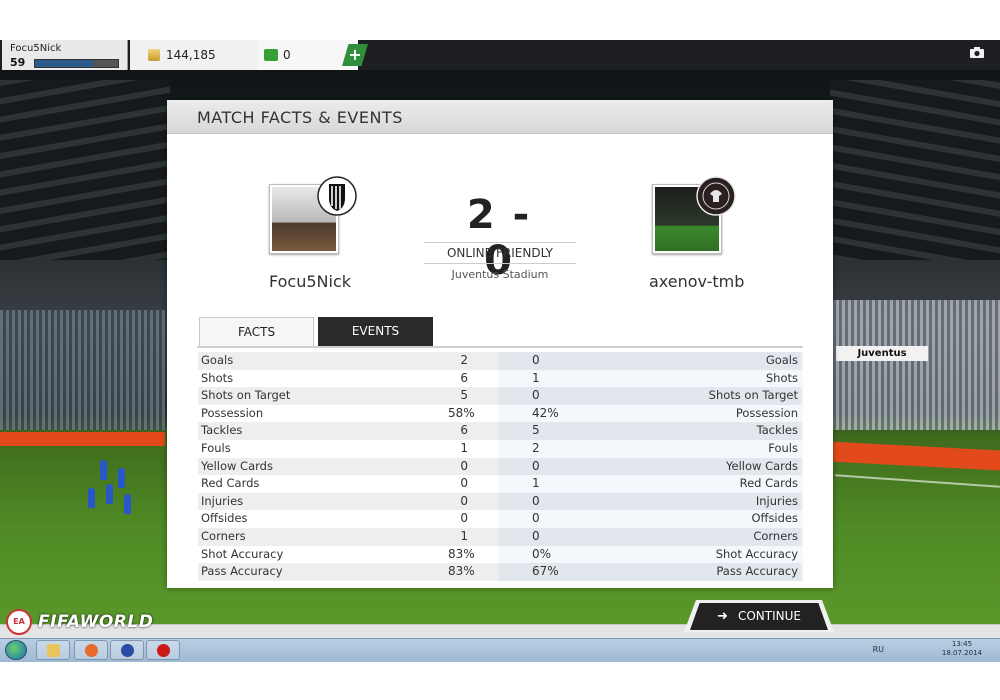  Describe the element at coordinates (256, 331) in the screenshot. I see `tab-facts: FACTS` at that location.